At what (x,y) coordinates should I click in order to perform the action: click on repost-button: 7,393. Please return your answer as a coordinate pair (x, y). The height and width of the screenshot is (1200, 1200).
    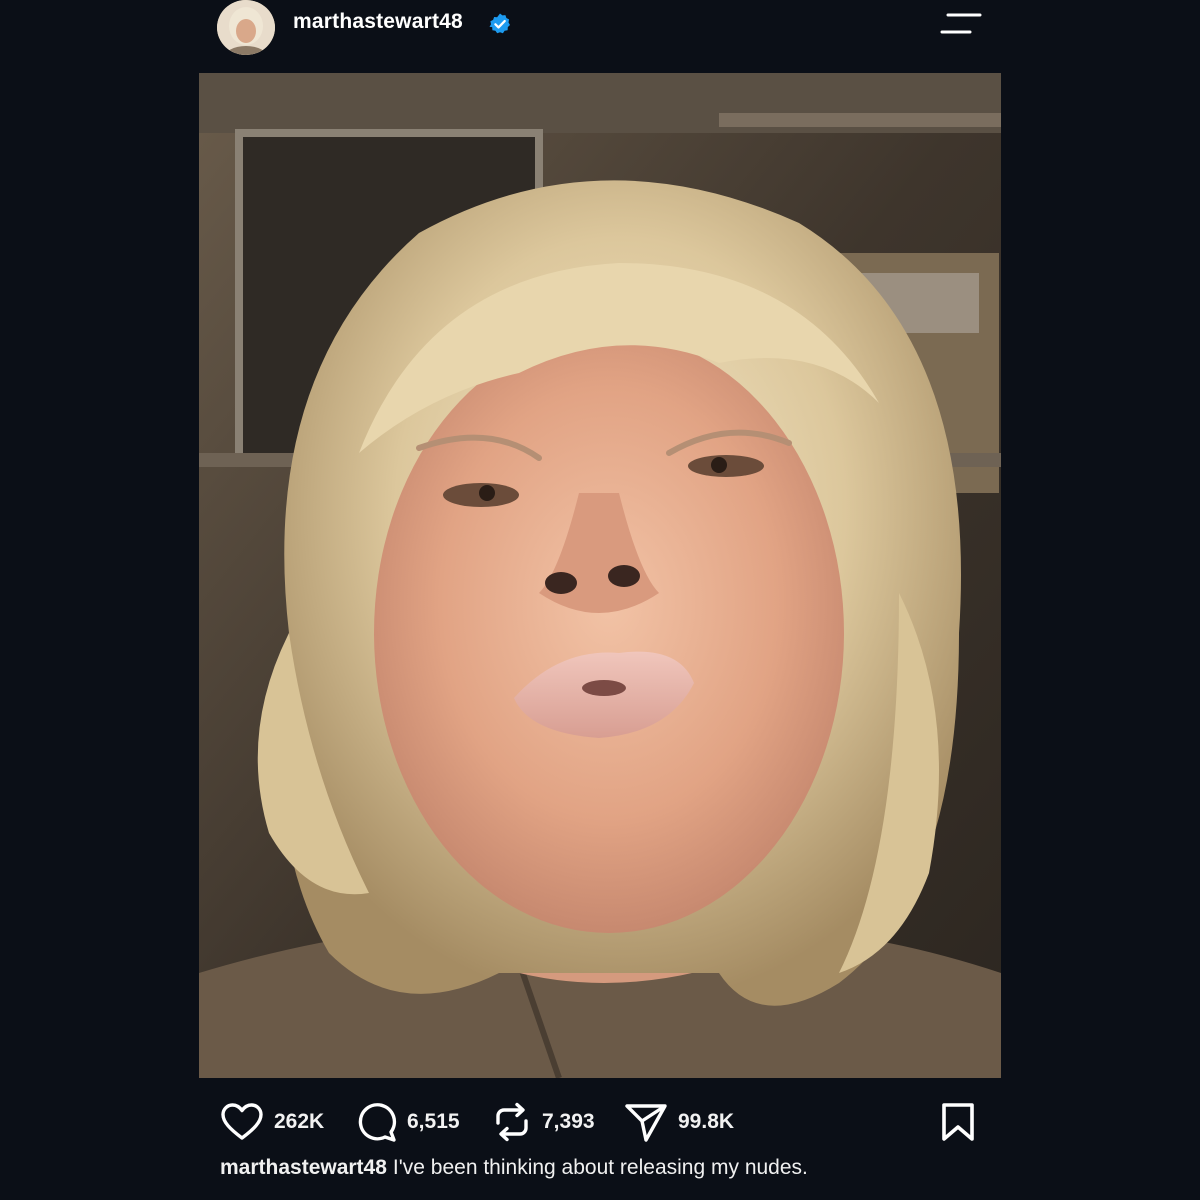
    Looking at the image, I should click on (543, 1122).